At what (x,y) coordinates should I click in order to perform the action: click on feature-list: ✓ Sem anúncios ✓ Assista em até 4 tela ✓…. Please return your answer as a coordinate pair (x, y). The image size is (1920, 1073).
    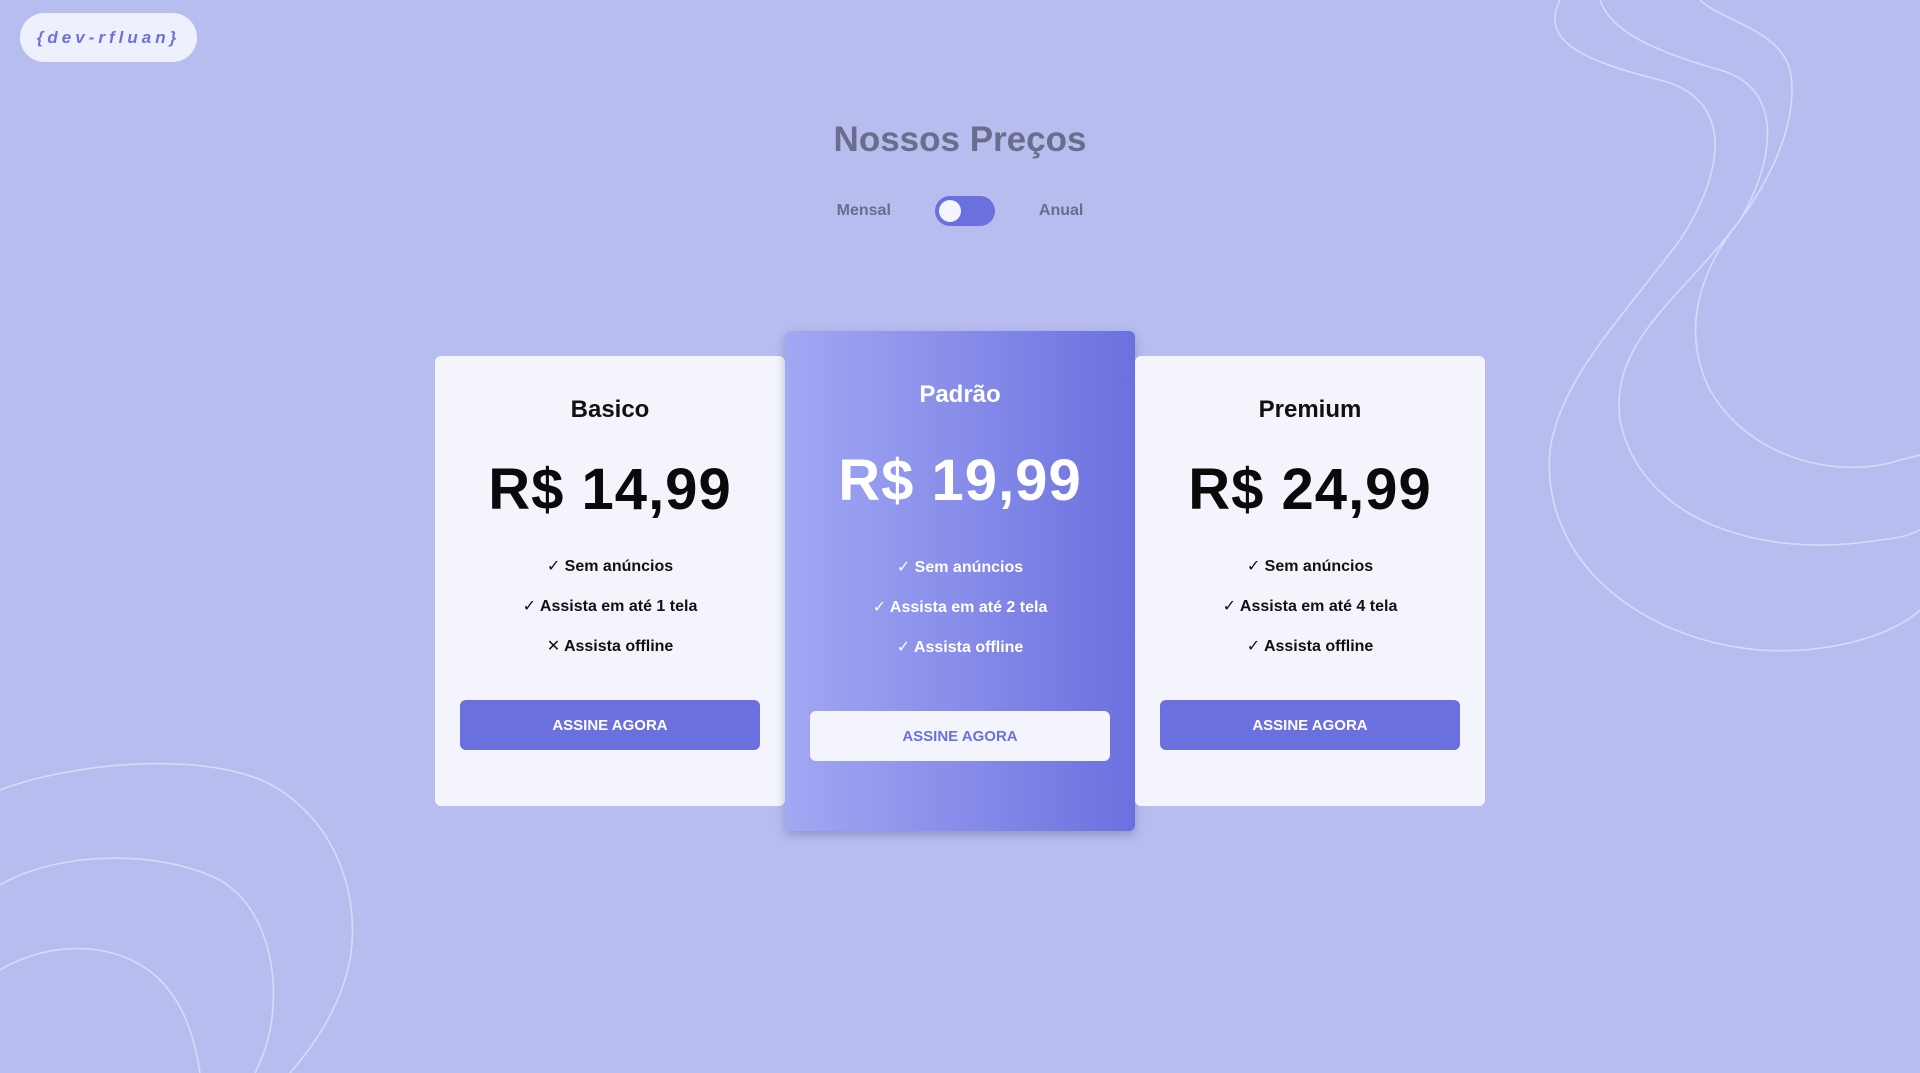
    Looking at the image, I should click on (1310, 617).